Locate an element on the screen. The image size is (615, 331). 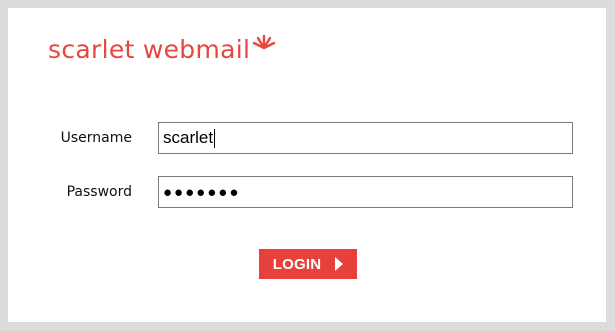
login-button-label: LOGIN is located at coordinates (297, 264).